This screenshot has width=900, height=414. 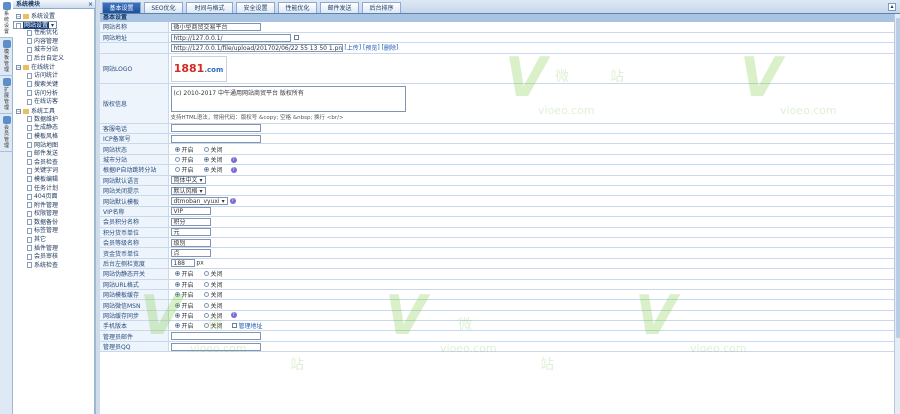 What do you see at coordinates (371, 48) in the screenshot?
I see `preview-link: 预览` at bounding box center [371, 48].